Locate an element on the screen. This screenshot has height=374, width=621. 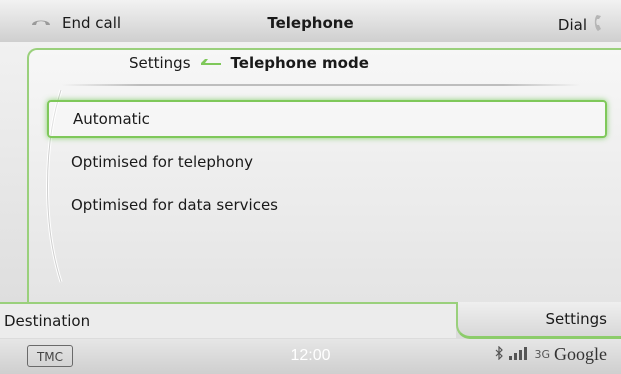
option-optimised-telephony: Optimised for telephony is located at coordinates (327, 162).